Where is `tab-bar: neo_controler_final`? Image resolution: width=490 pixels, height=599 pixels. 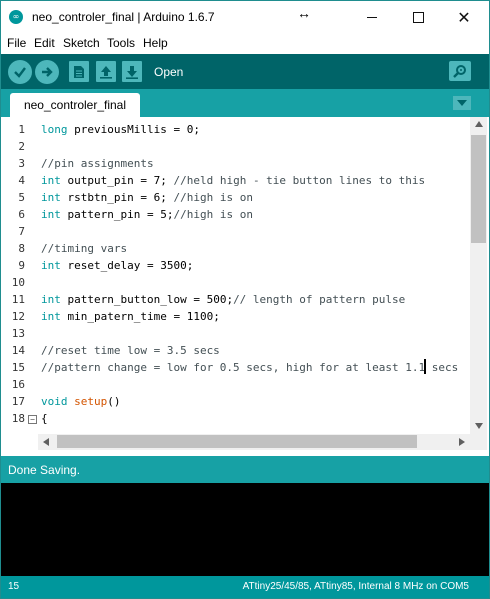
tab-bar: neo_controler_final is located at coordinates (245, 103).